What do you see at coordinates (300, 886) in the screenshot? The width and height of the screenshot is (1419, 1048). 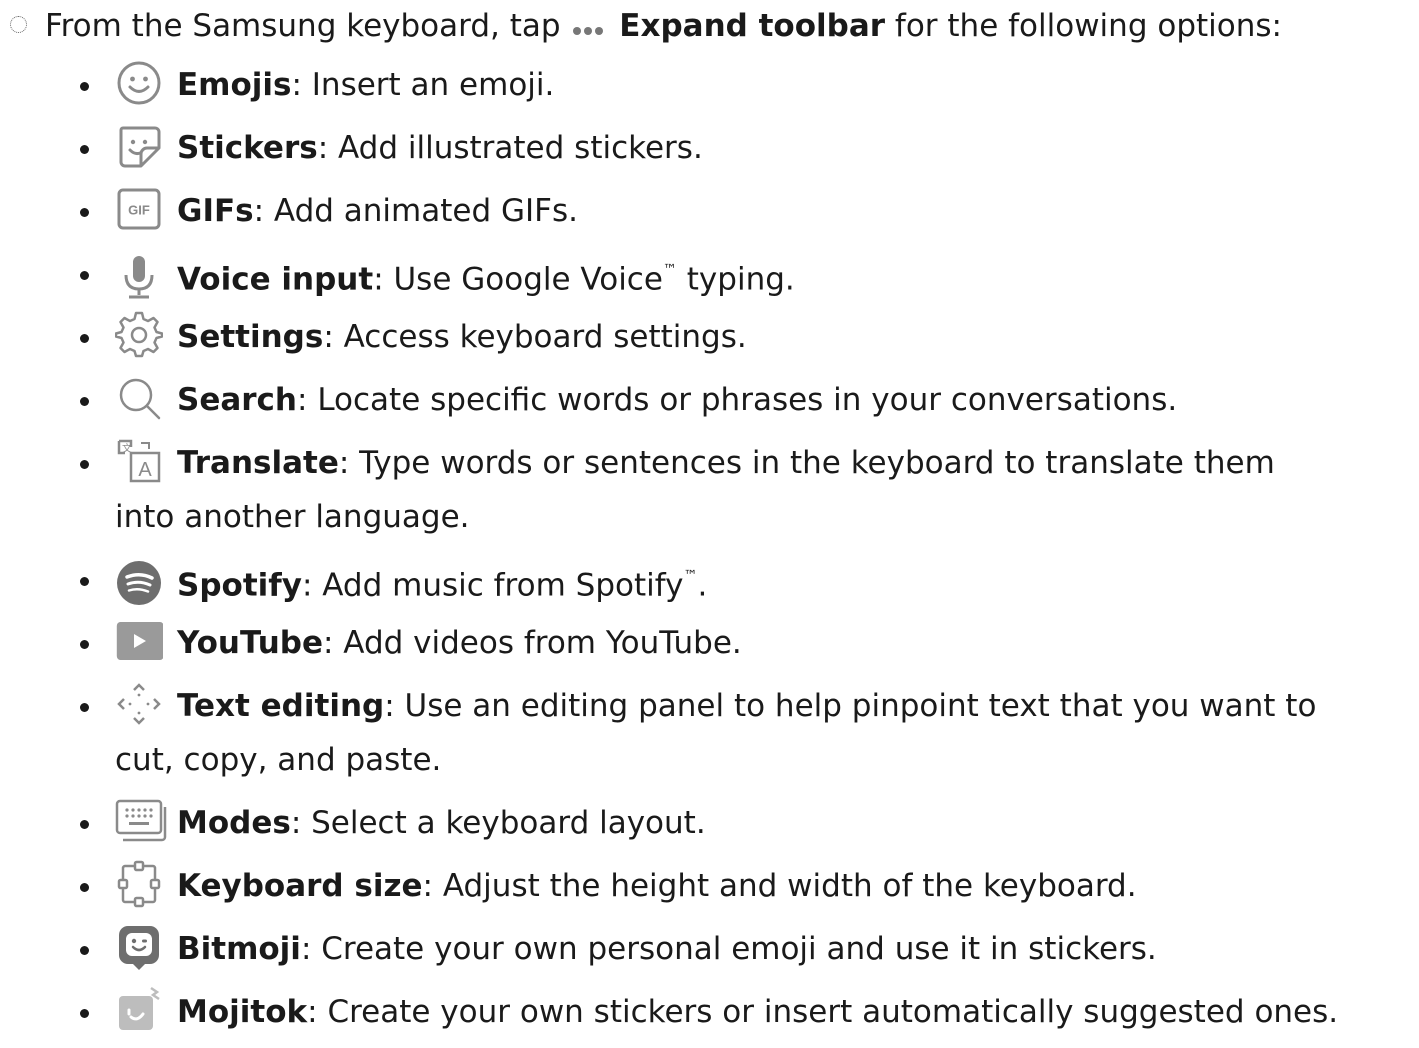 I see `item-term: Keyboard size` at bounding box center [300, 886].